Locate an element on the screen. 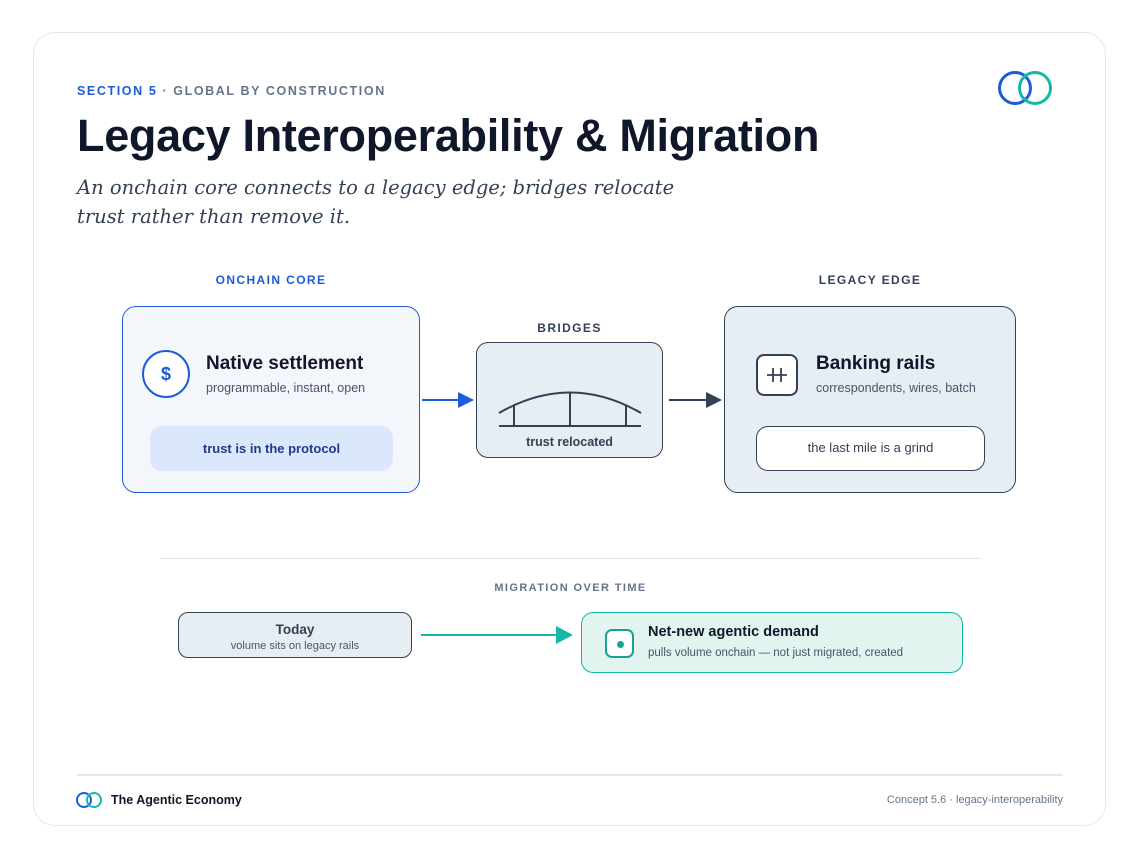 This screenshot has height=860, width=1140. footer-divider is located at coordinates (570, 775).